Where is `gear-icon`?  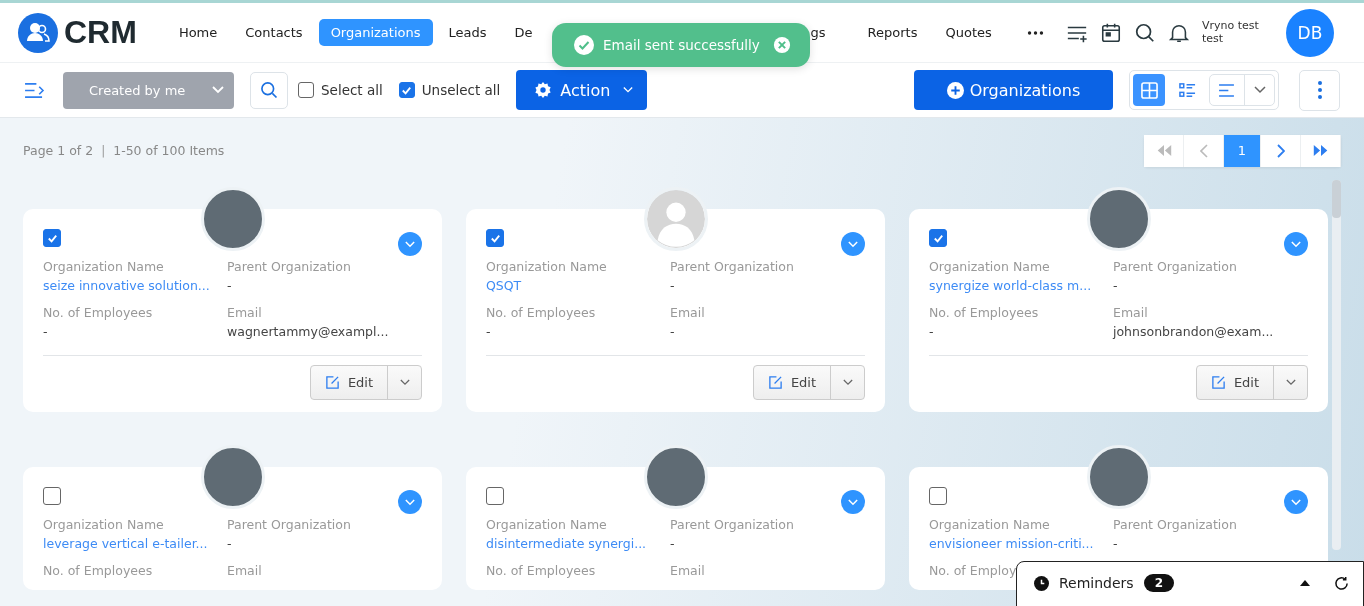 gear-icon is located at coordinates (543, 90).